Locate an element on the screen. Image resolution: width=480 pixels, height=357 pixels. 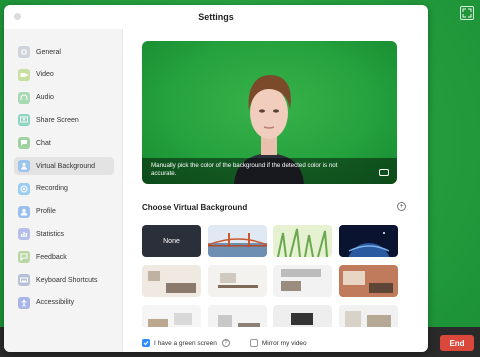
choose-background-title: Choose Virtual Background is located at coordinates (195, 207).